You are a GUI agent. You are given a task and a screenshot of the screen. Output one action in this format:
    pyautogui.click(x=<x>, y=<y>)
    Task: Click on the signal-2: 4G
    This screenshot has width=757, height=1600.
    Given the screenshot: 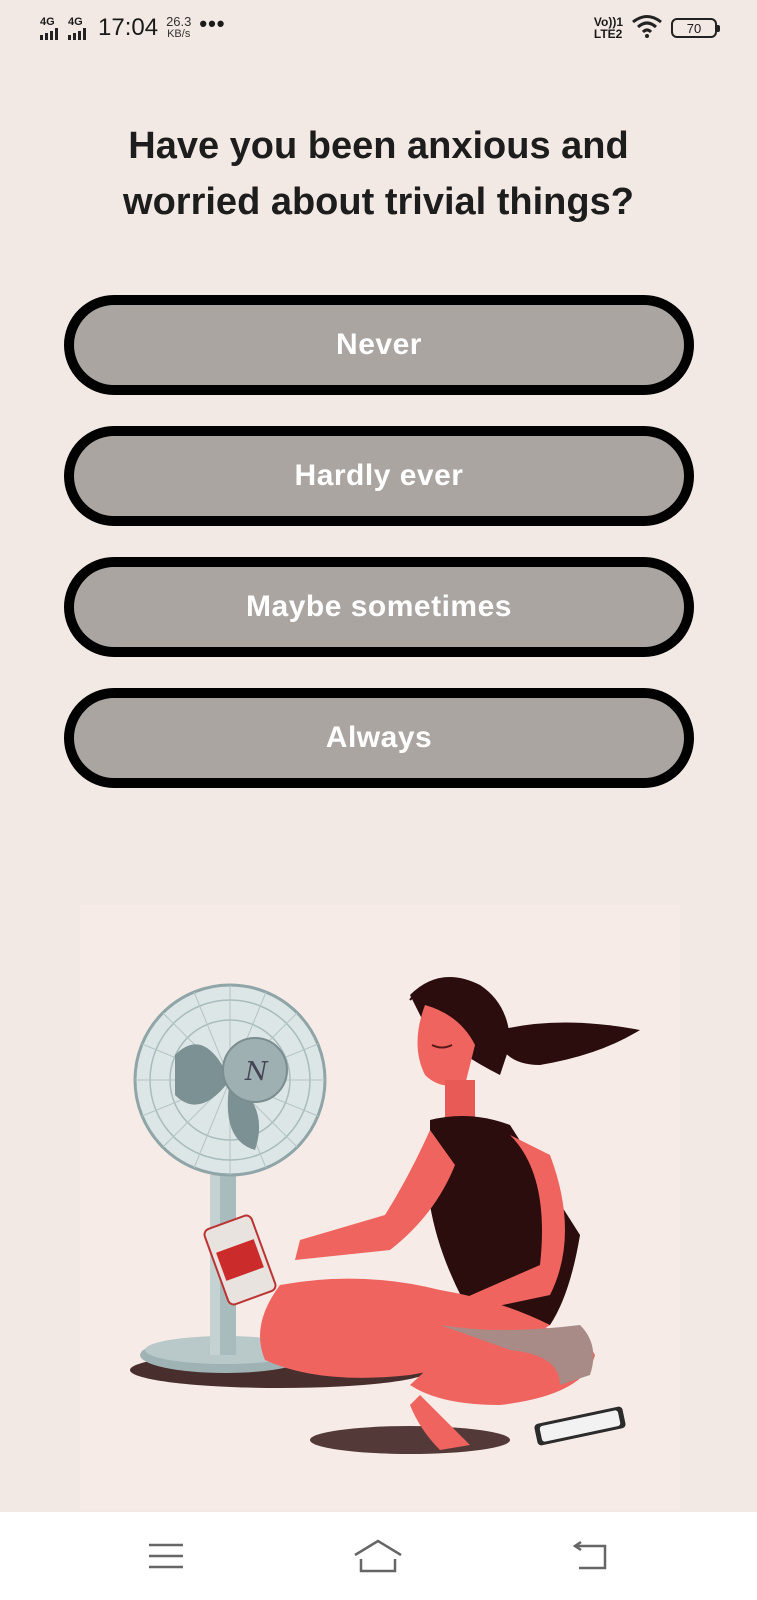 What is the action you would take?
    pyautogui.click(x=77, y=27)
    